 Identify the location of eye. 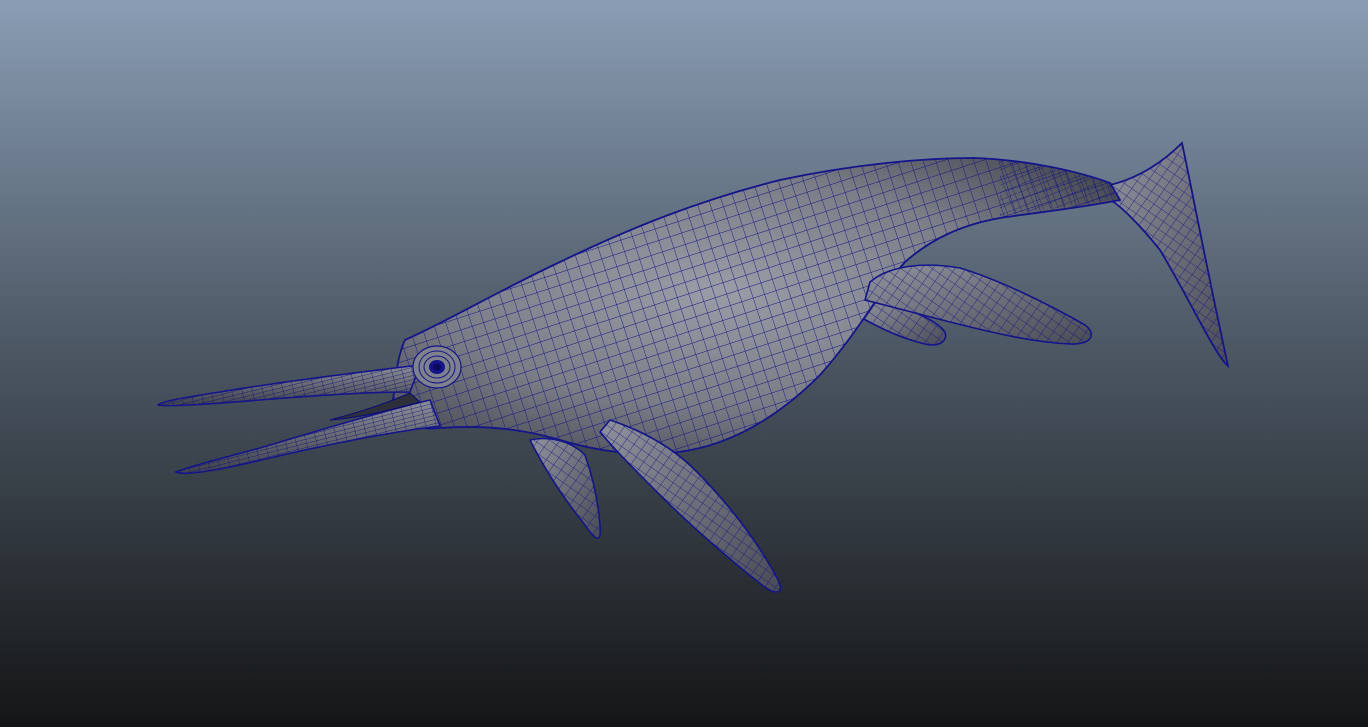
(437, 367).